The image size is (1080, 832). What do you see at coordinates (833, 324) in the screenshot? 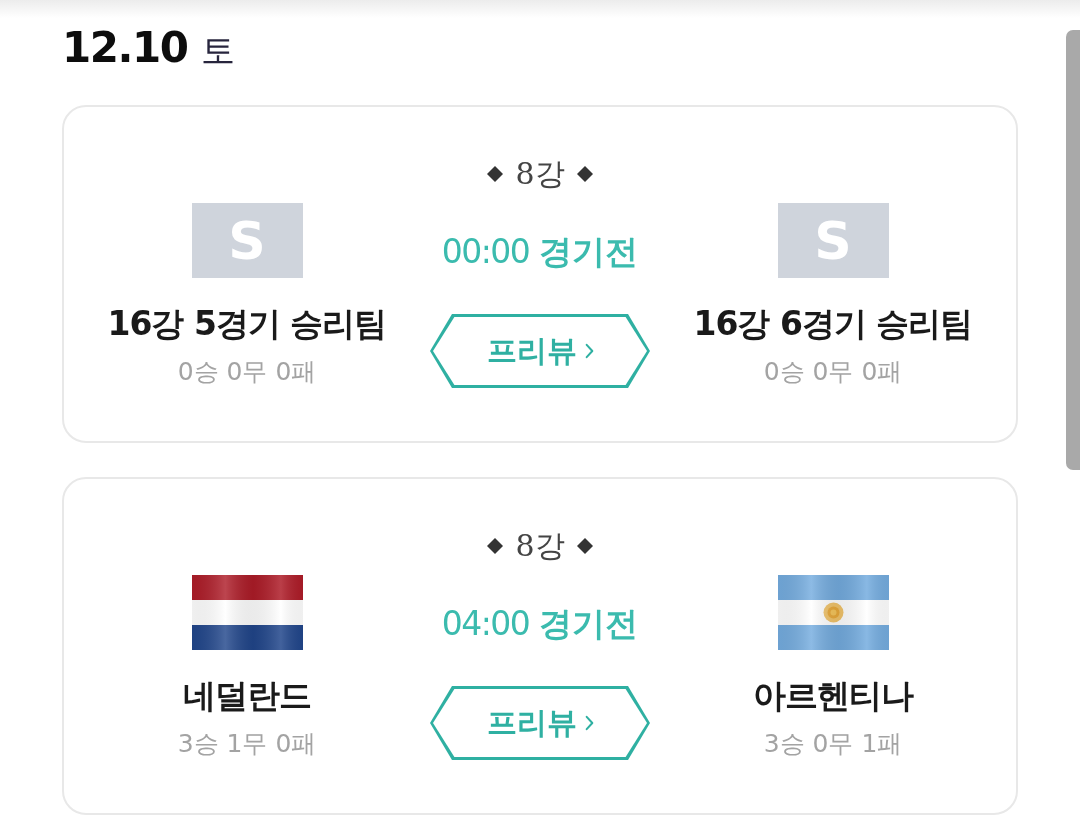
I see `team-name: 16강 6경기 승리팀` at bounding box center [833, 324].